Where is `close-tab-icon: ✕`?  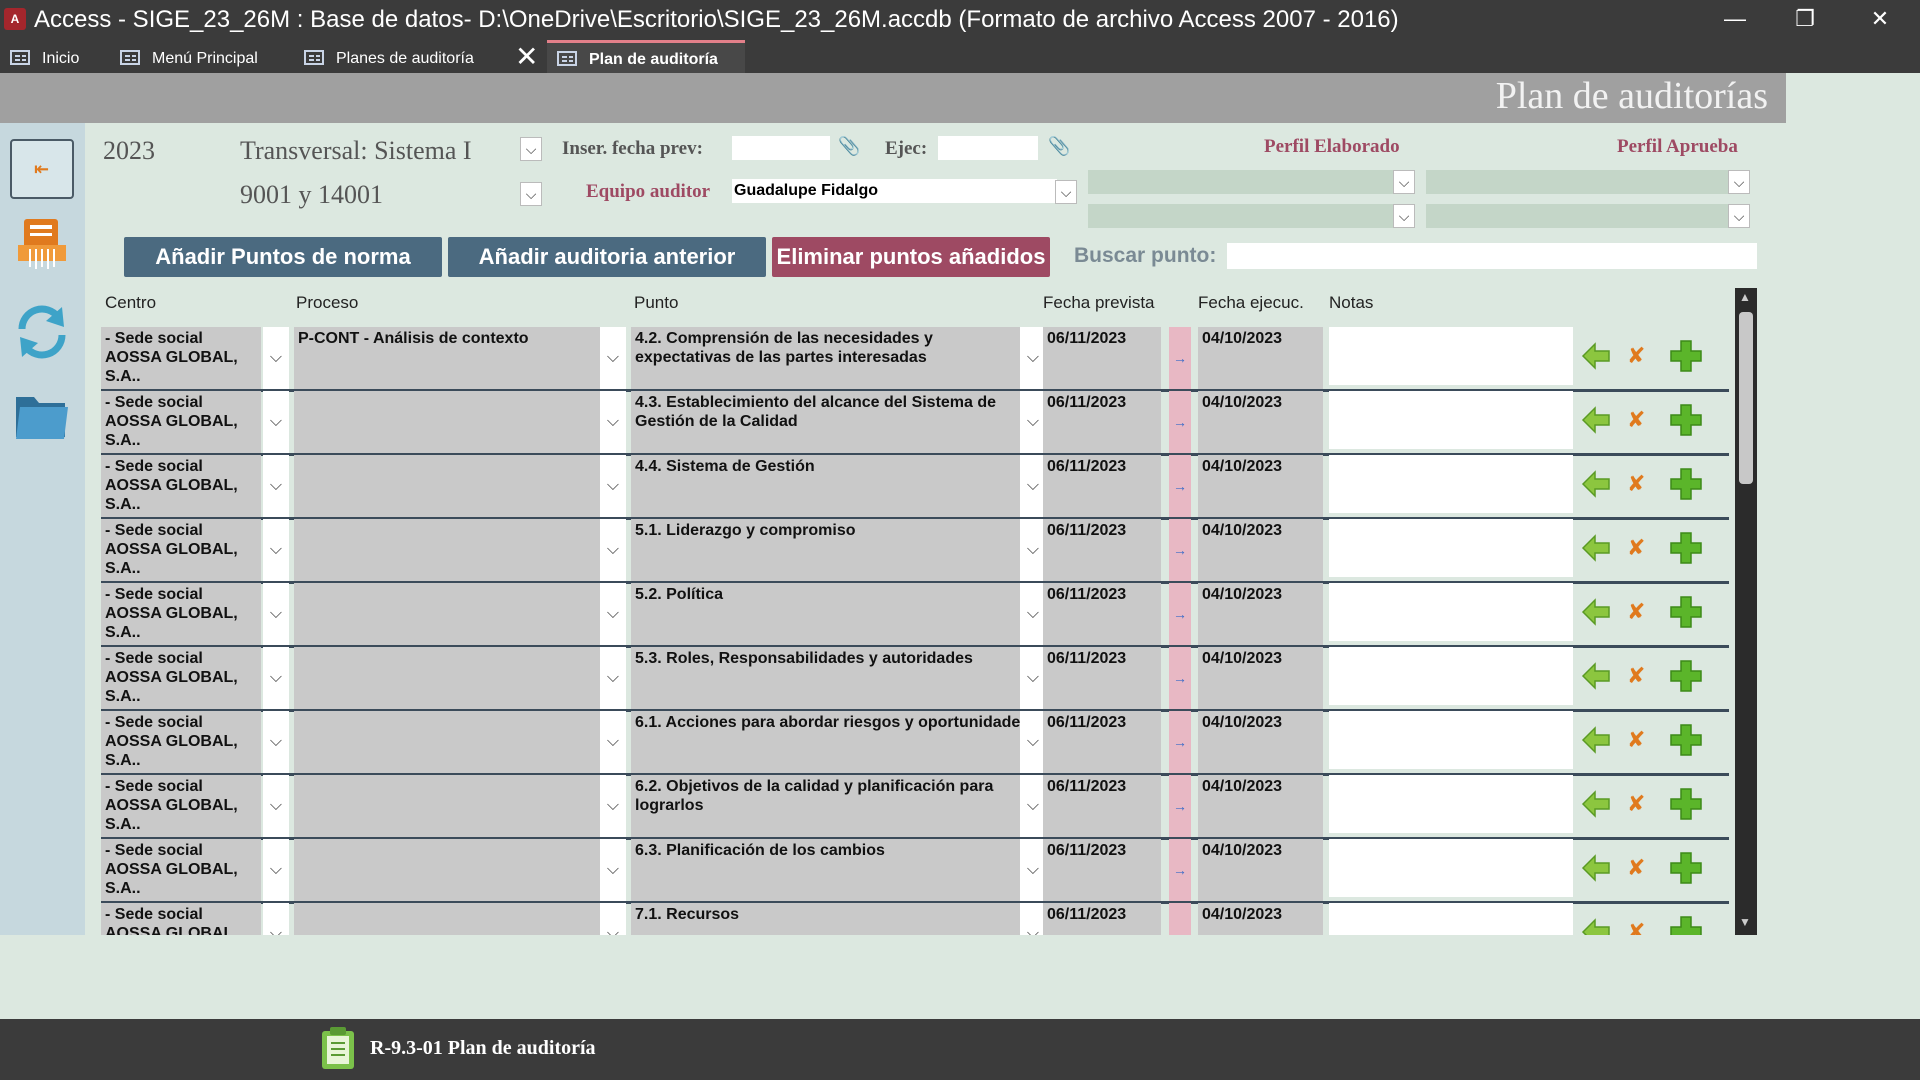 close-tab-icon: ✕ is located at coordinates (526, 56).